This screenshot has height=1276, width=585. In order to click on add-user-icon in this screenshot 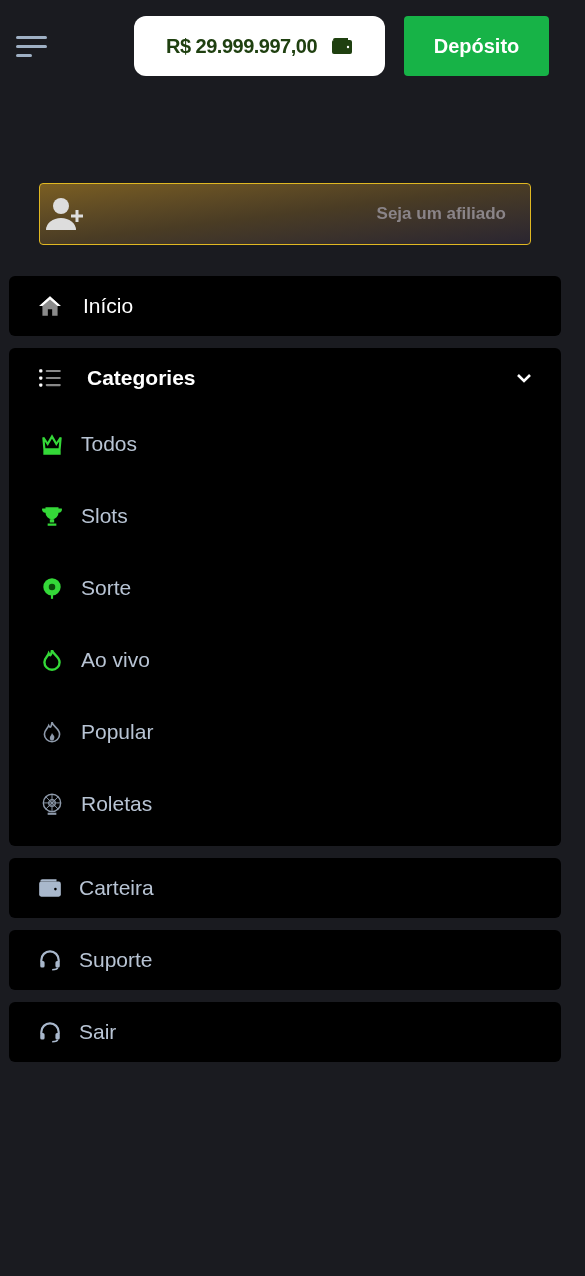, I will do `click(66, 214)`.